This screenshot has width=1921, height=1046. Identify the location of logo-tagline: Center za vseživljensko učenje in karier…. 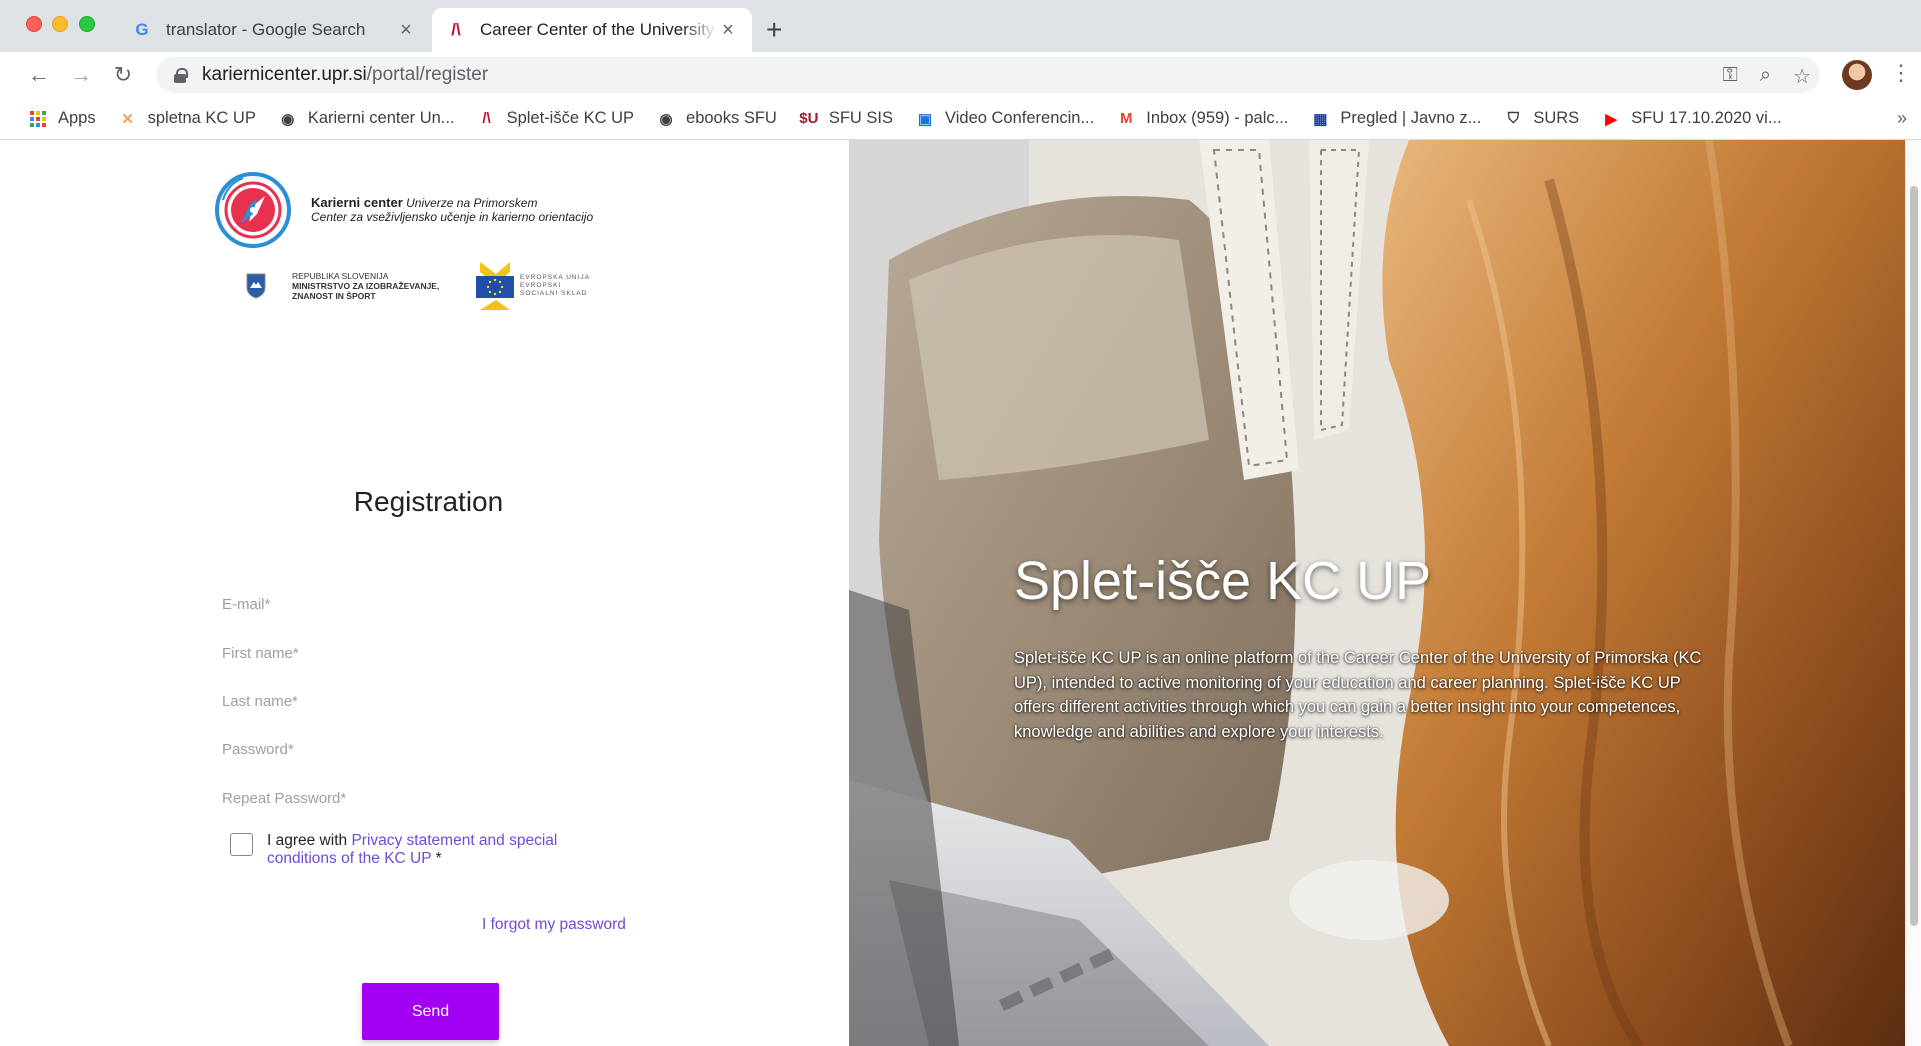
(452, 217).